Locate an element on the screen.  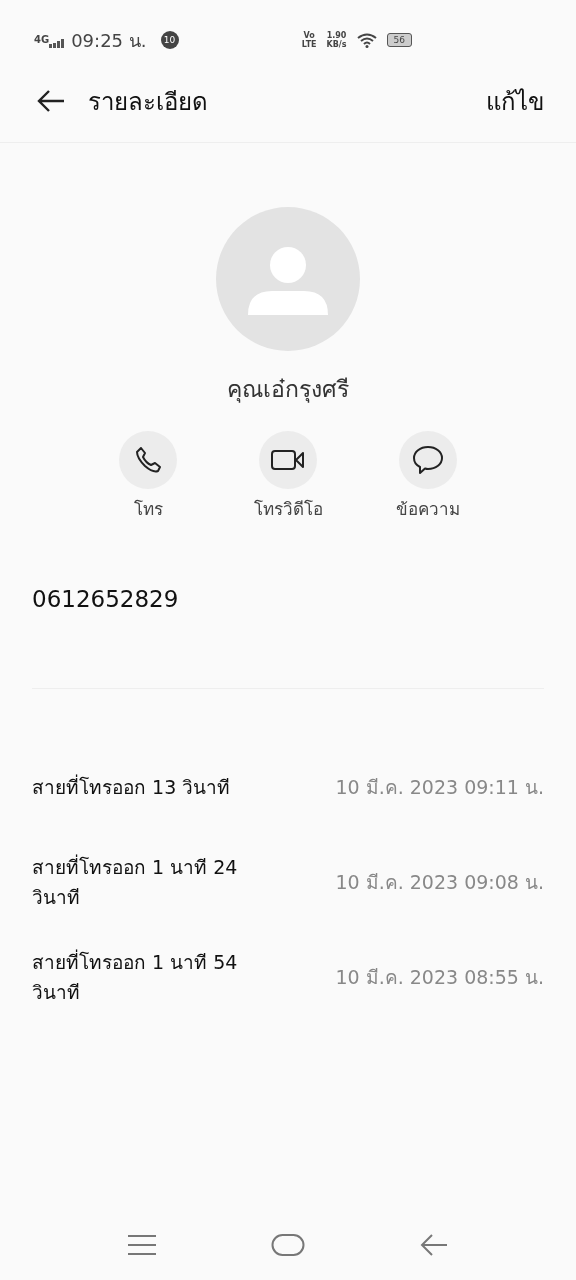
signal-icon is located at coordinates (57, 43).